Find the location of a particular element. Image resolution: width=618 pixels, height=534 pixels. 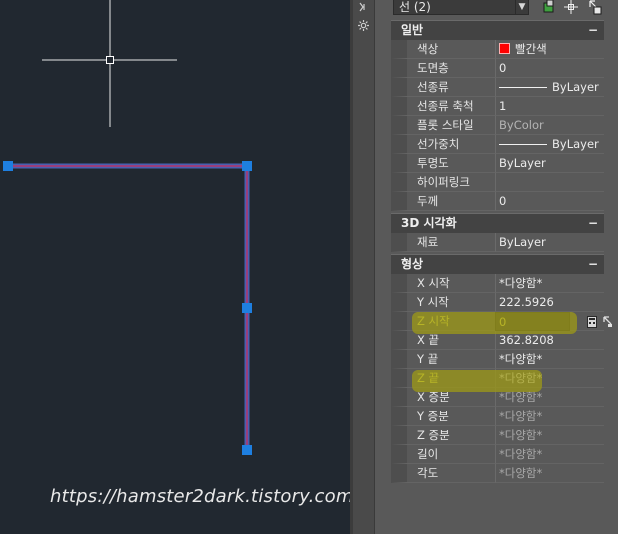

property-name: Y 끝 is located at coordinates (443, 359).